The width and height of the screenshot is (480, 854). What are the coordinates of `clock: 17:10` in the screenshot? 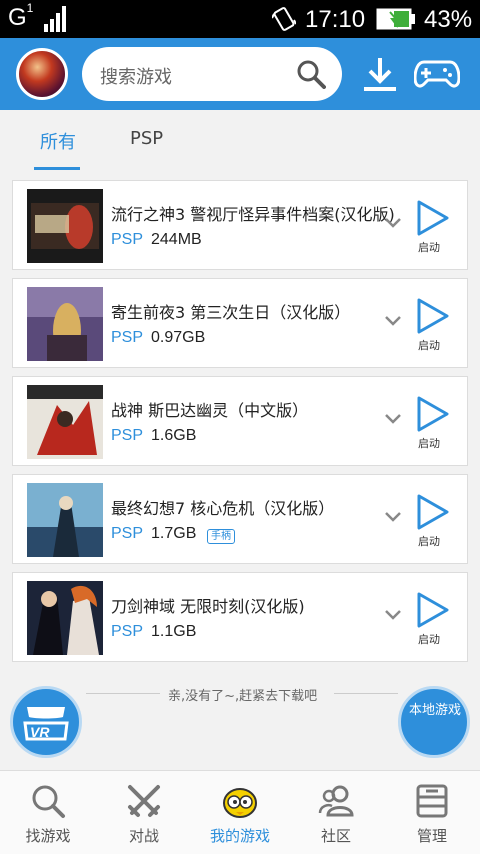 It's located at (335, 19).